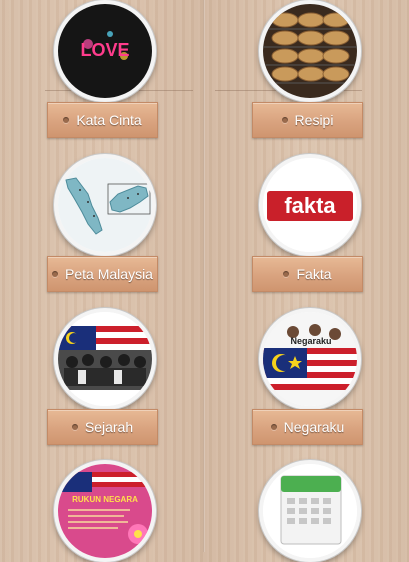 This screenshot has height=562, width=409. I want to click on history-photo-icon, so click(105, 359).